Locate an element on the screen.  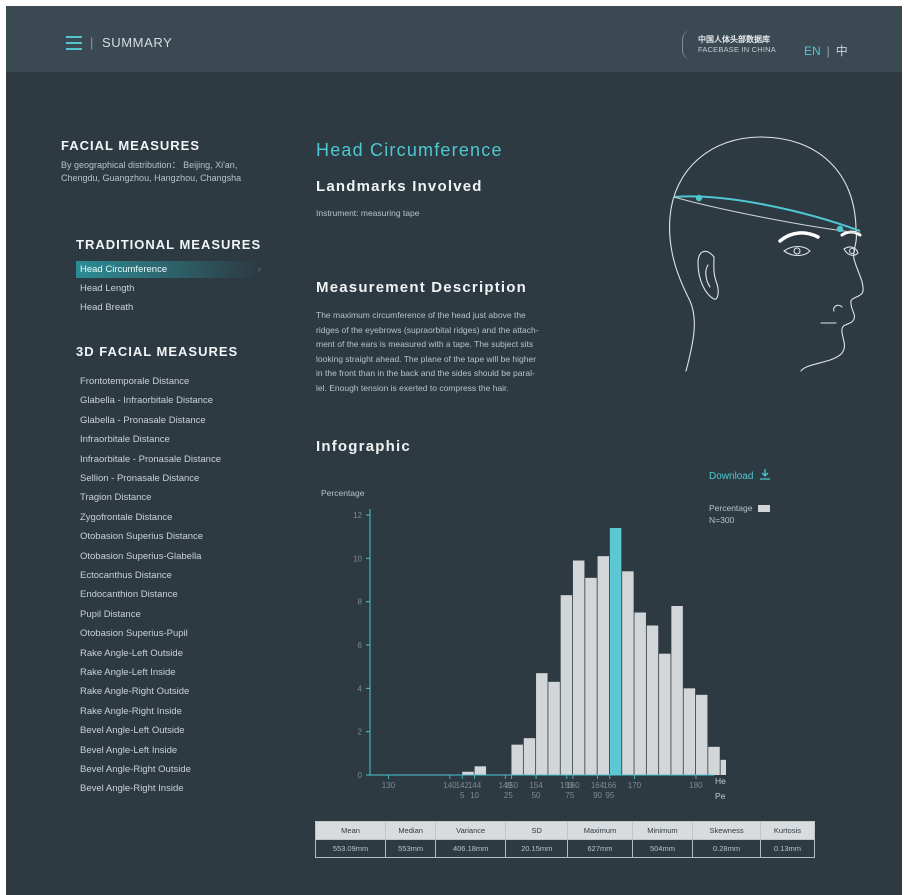
table-cell: 0.28mm is located at coordinates (726, 848).